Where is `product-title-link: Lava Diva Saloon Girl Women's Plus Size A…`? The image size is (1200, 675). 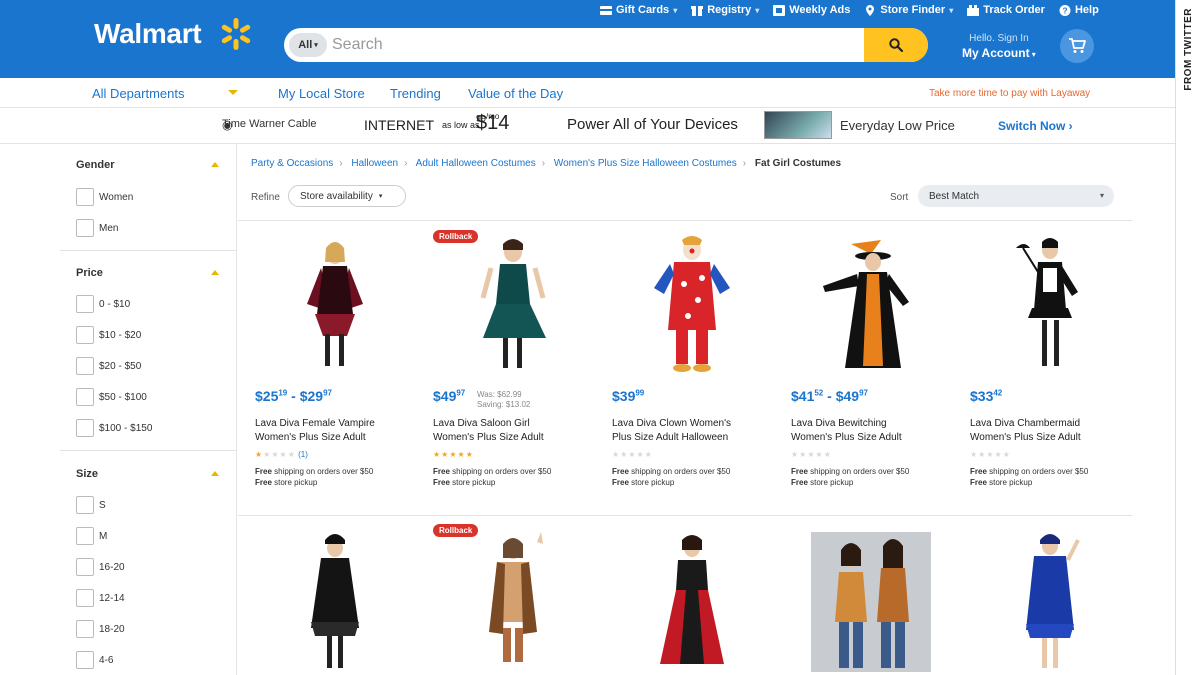
product-title-link: Lava Diva Saloon Girl Women's Plus Size A… is located at coordinates (518, 431).